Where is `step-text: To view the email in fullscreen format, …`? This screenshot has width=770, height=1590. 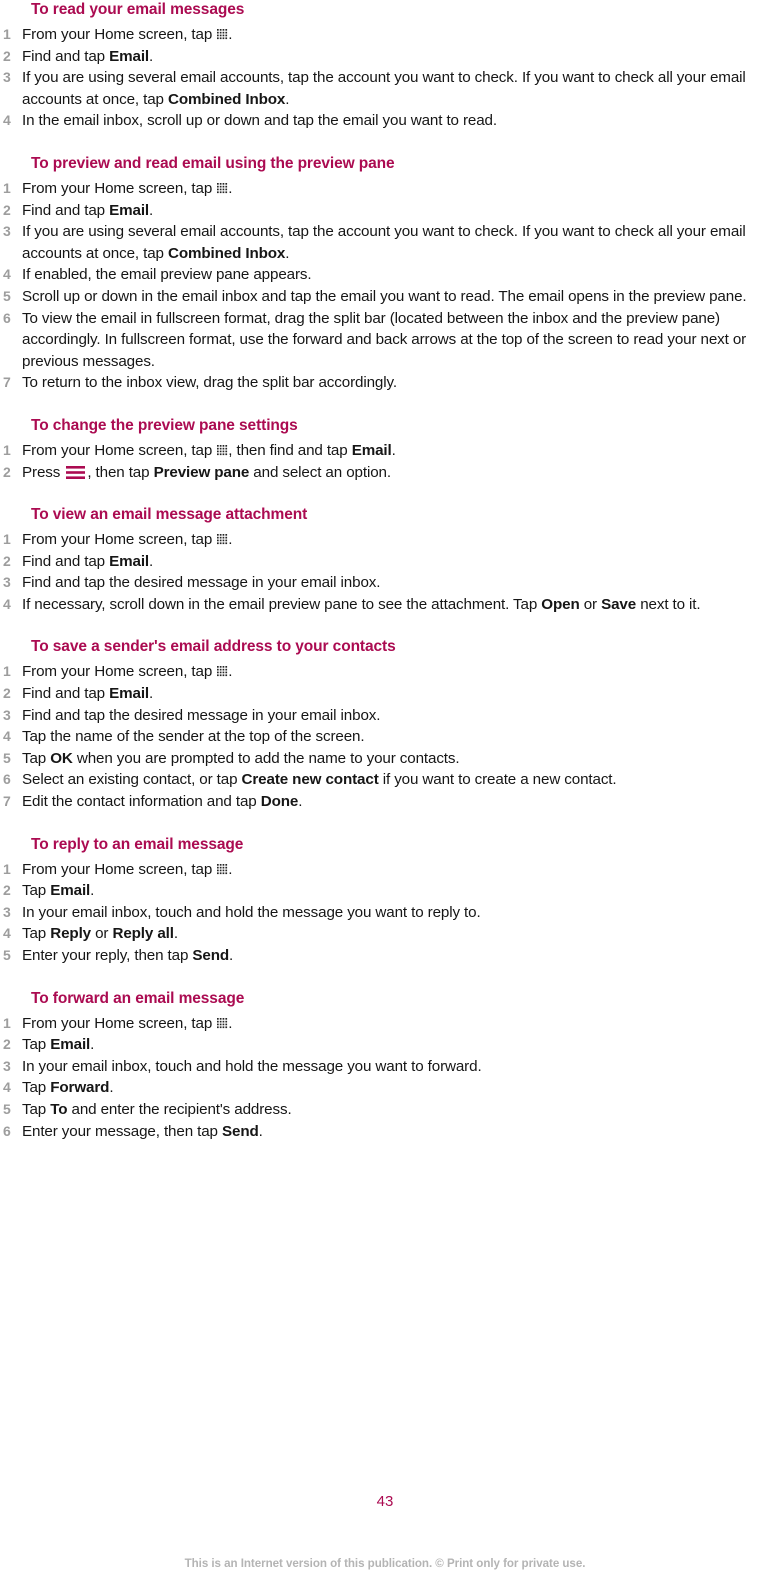 step-text: To view the email in fullscreen format, … is located at coordinates (384, 339).